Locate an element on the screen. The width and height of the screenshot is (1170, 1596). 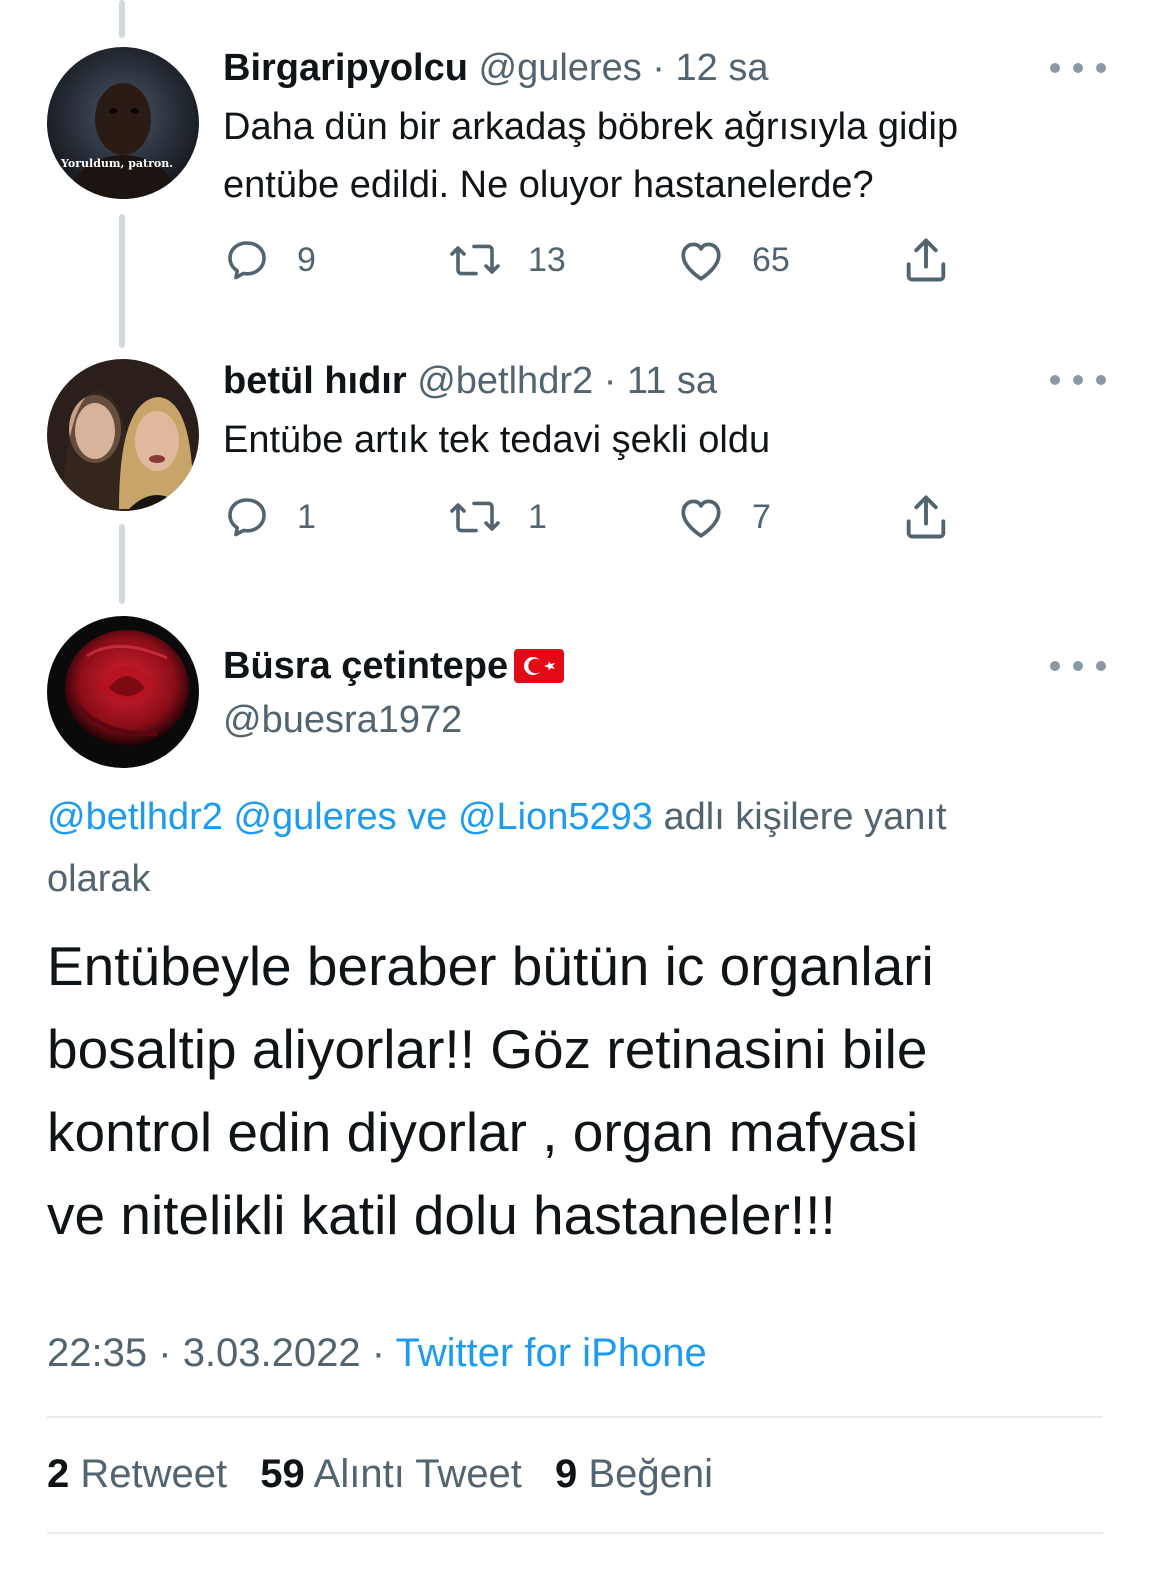
mention-link: @guleres is located at coordinates (314, 817).